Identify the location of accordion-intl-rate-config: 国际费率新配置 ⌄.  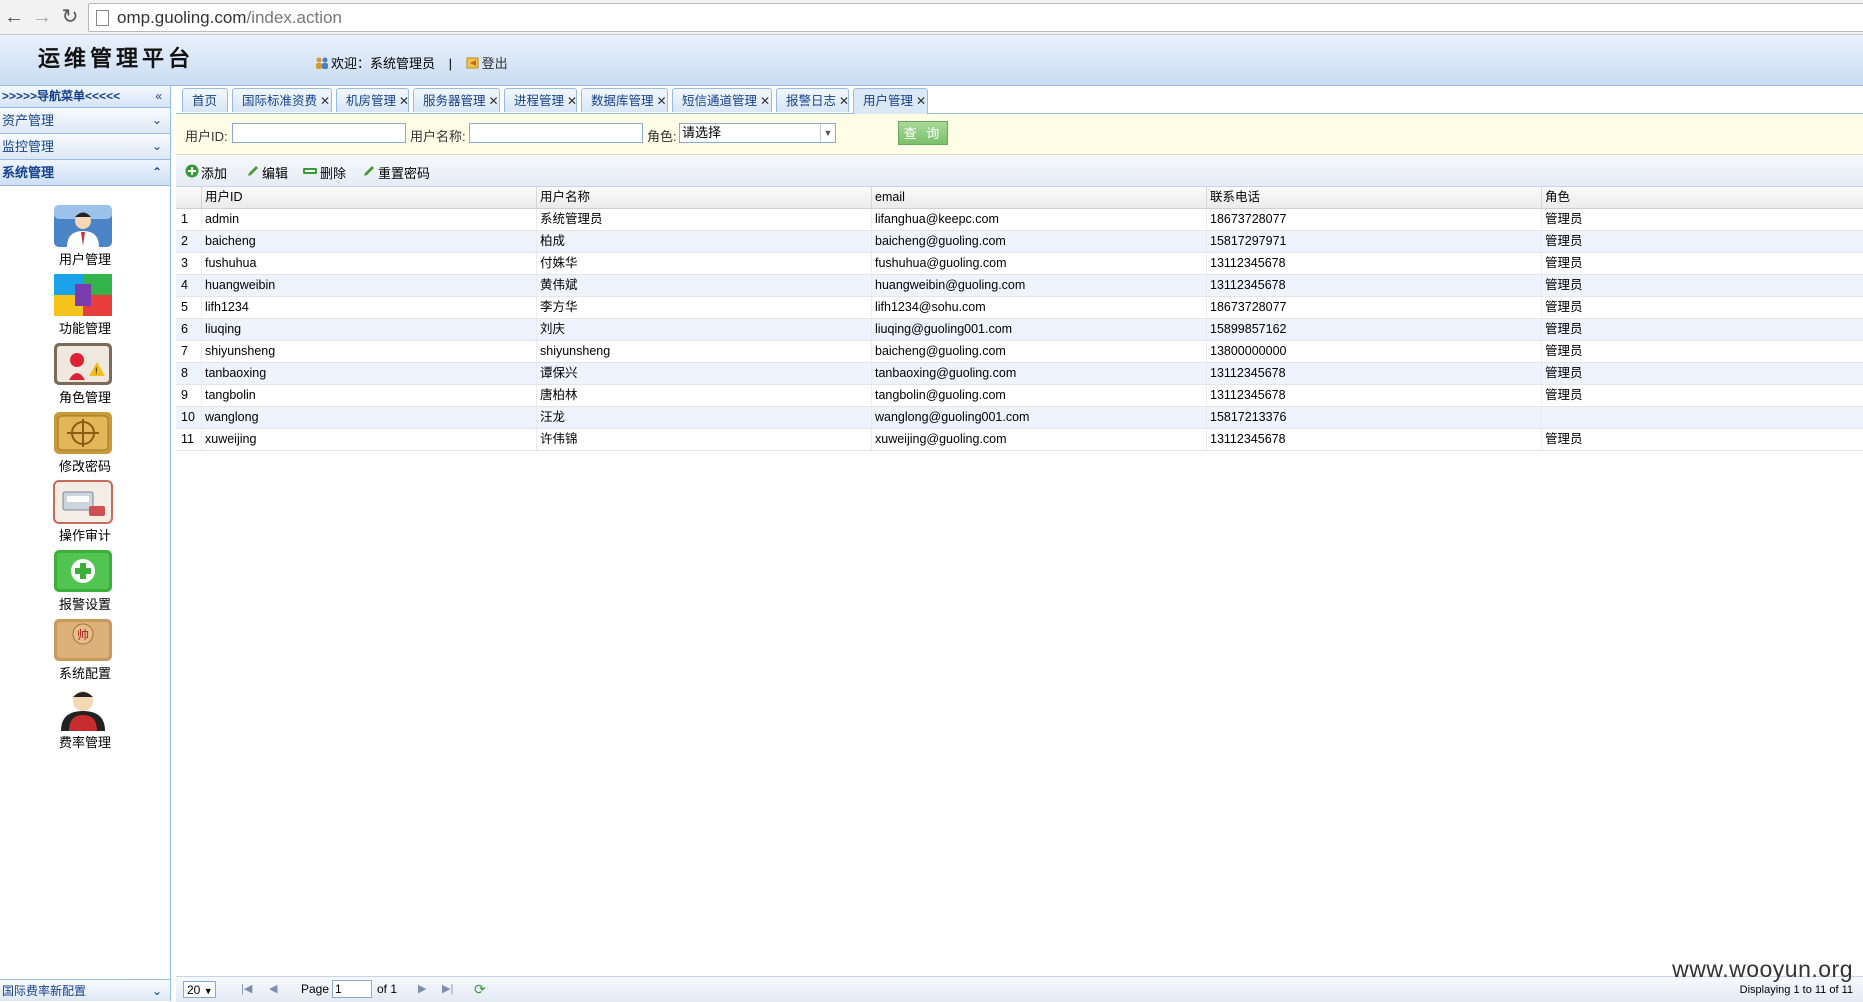
(85, 990).